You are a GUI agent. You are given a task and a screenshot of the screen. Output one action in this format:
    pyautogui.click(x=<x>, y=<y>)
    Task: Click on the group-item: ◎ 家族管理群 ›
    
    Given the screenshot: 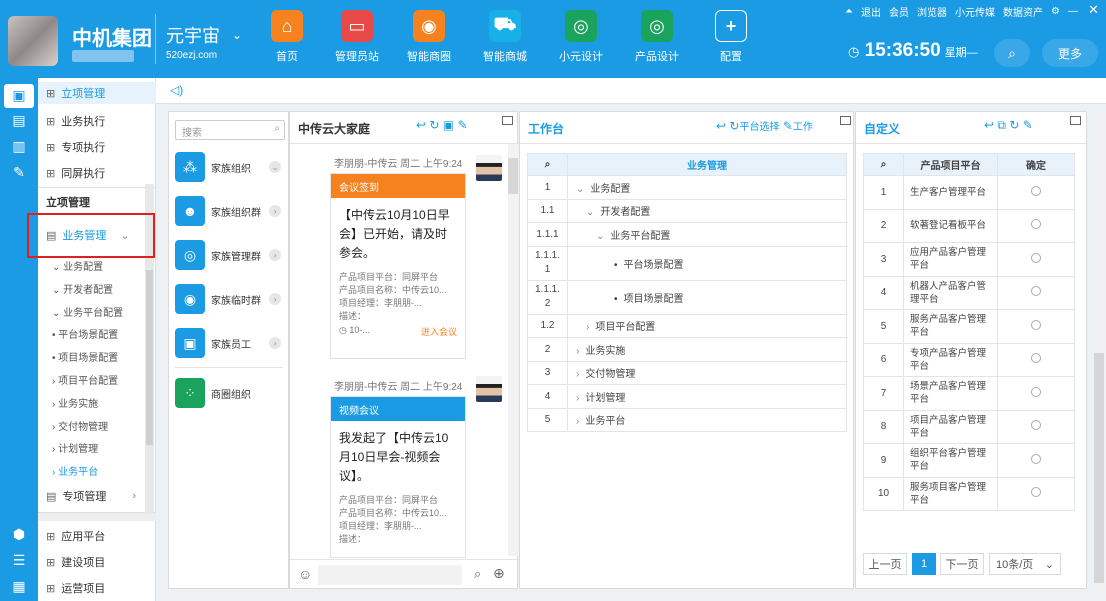 What is the action you would take?
    pyautogui.click(x=229, y=255)
    